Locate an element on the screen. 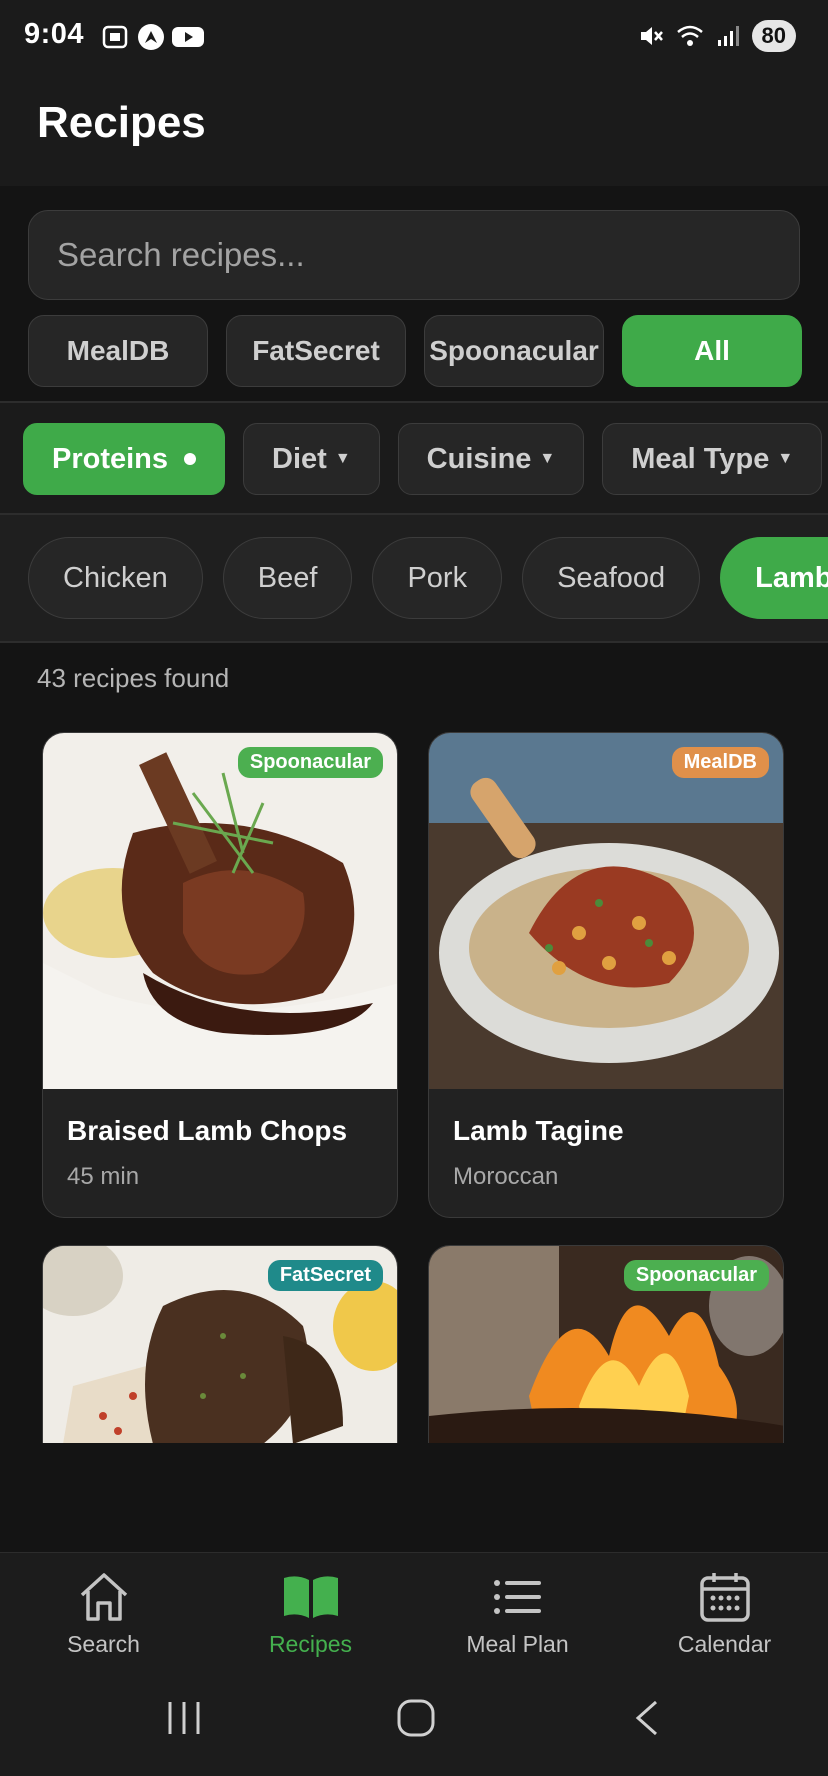 The image size is (828, 1776). filter-button-diet: Diet ▼ is located at coordinates (311, 459).